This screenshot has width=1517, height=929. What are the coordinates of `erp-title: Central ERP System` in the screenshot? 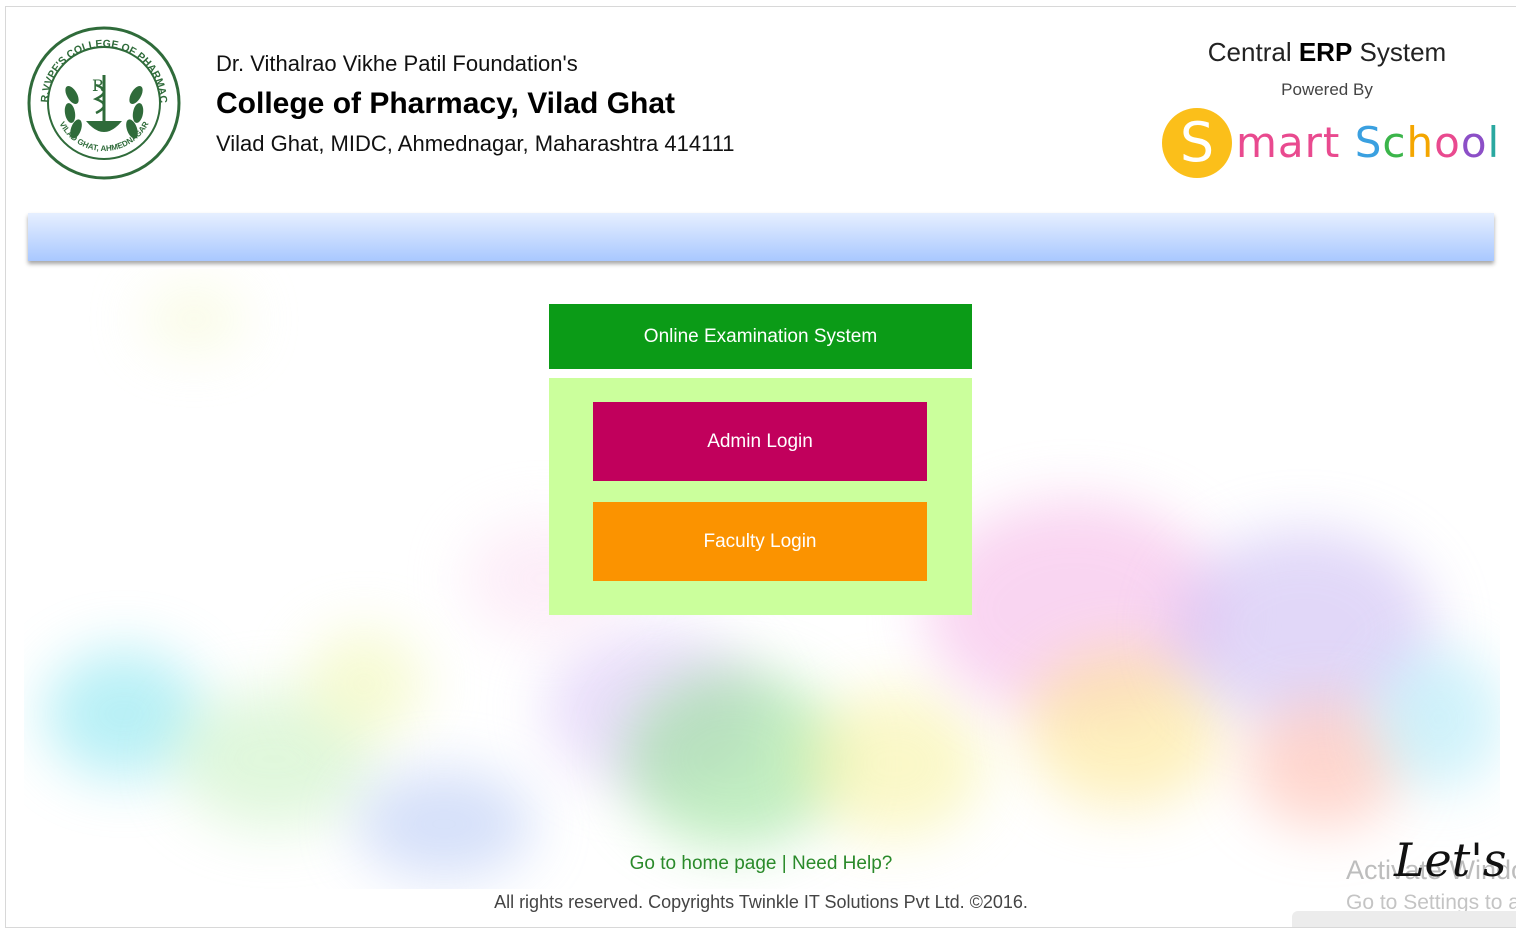 It's located at (1327, 52).